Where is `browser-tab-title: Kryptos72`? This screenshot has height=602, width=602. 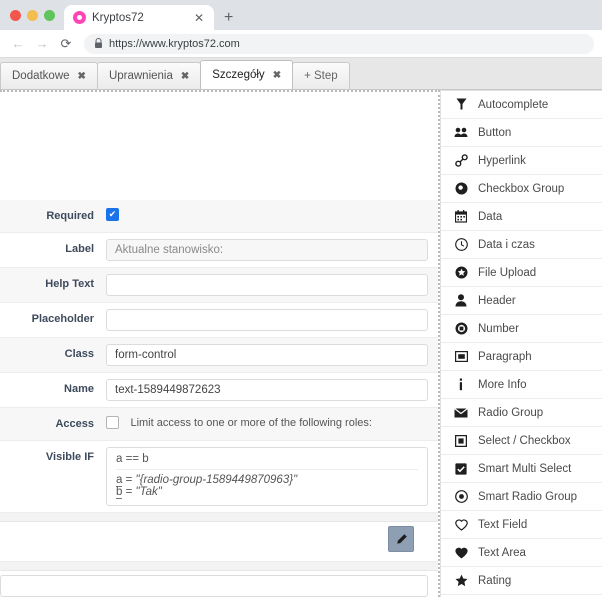 browser-tab-title: Kryptos72 is located at coordinates (118, 17).